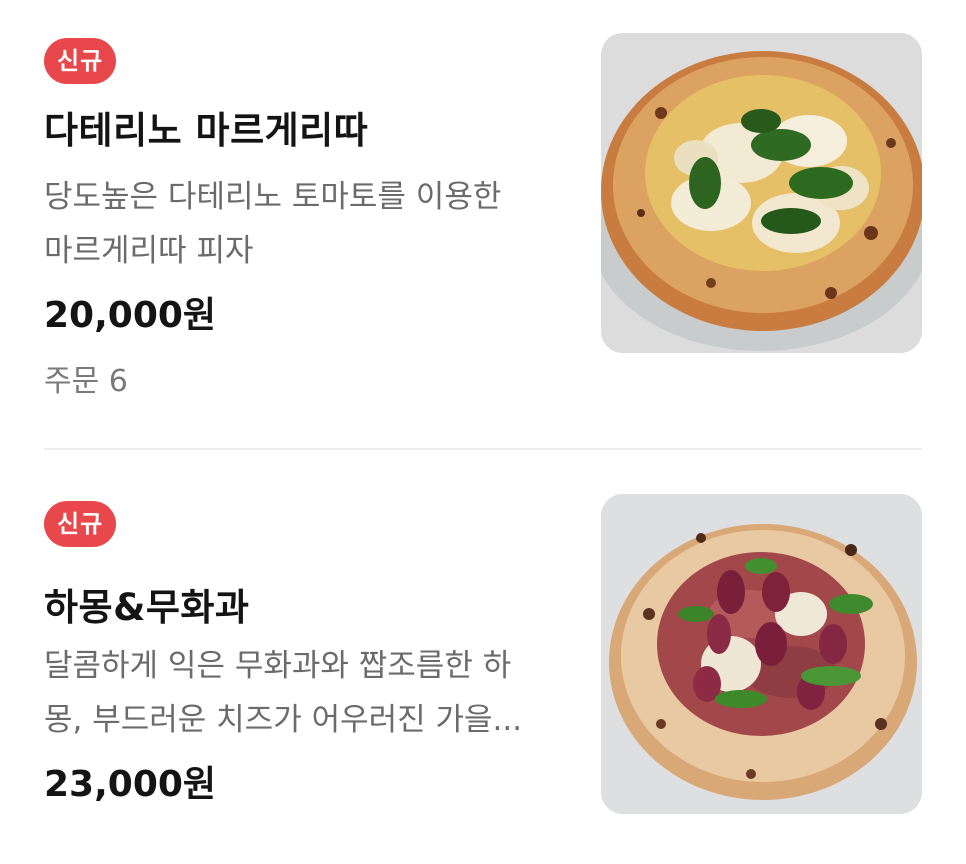 This screenshot has height=864, width=966. I want to click on margherita-pizza-image, so click(761, 193).